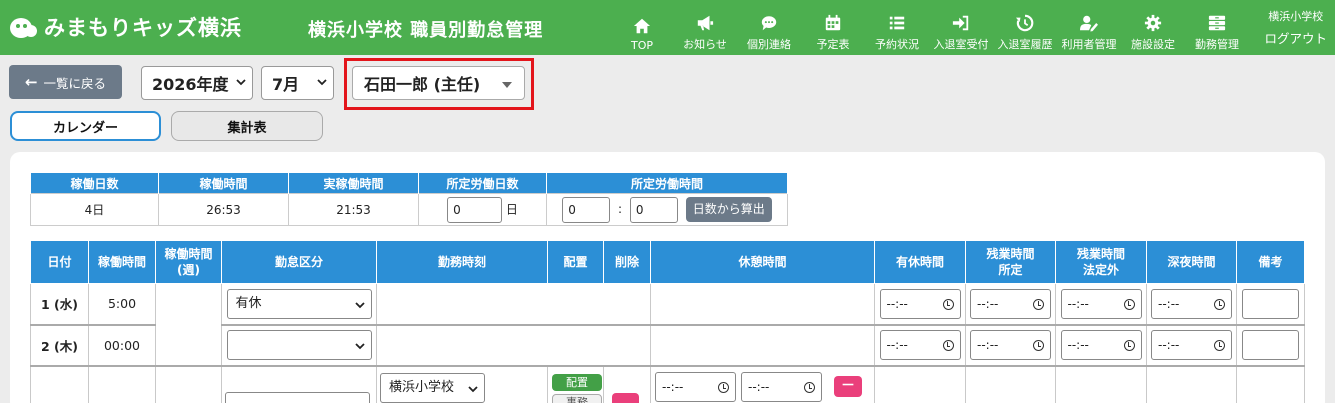  What do you see at coordinates (769, 23) in the screenshot?
I see `chat-icon` at bounding box center [769, 23].